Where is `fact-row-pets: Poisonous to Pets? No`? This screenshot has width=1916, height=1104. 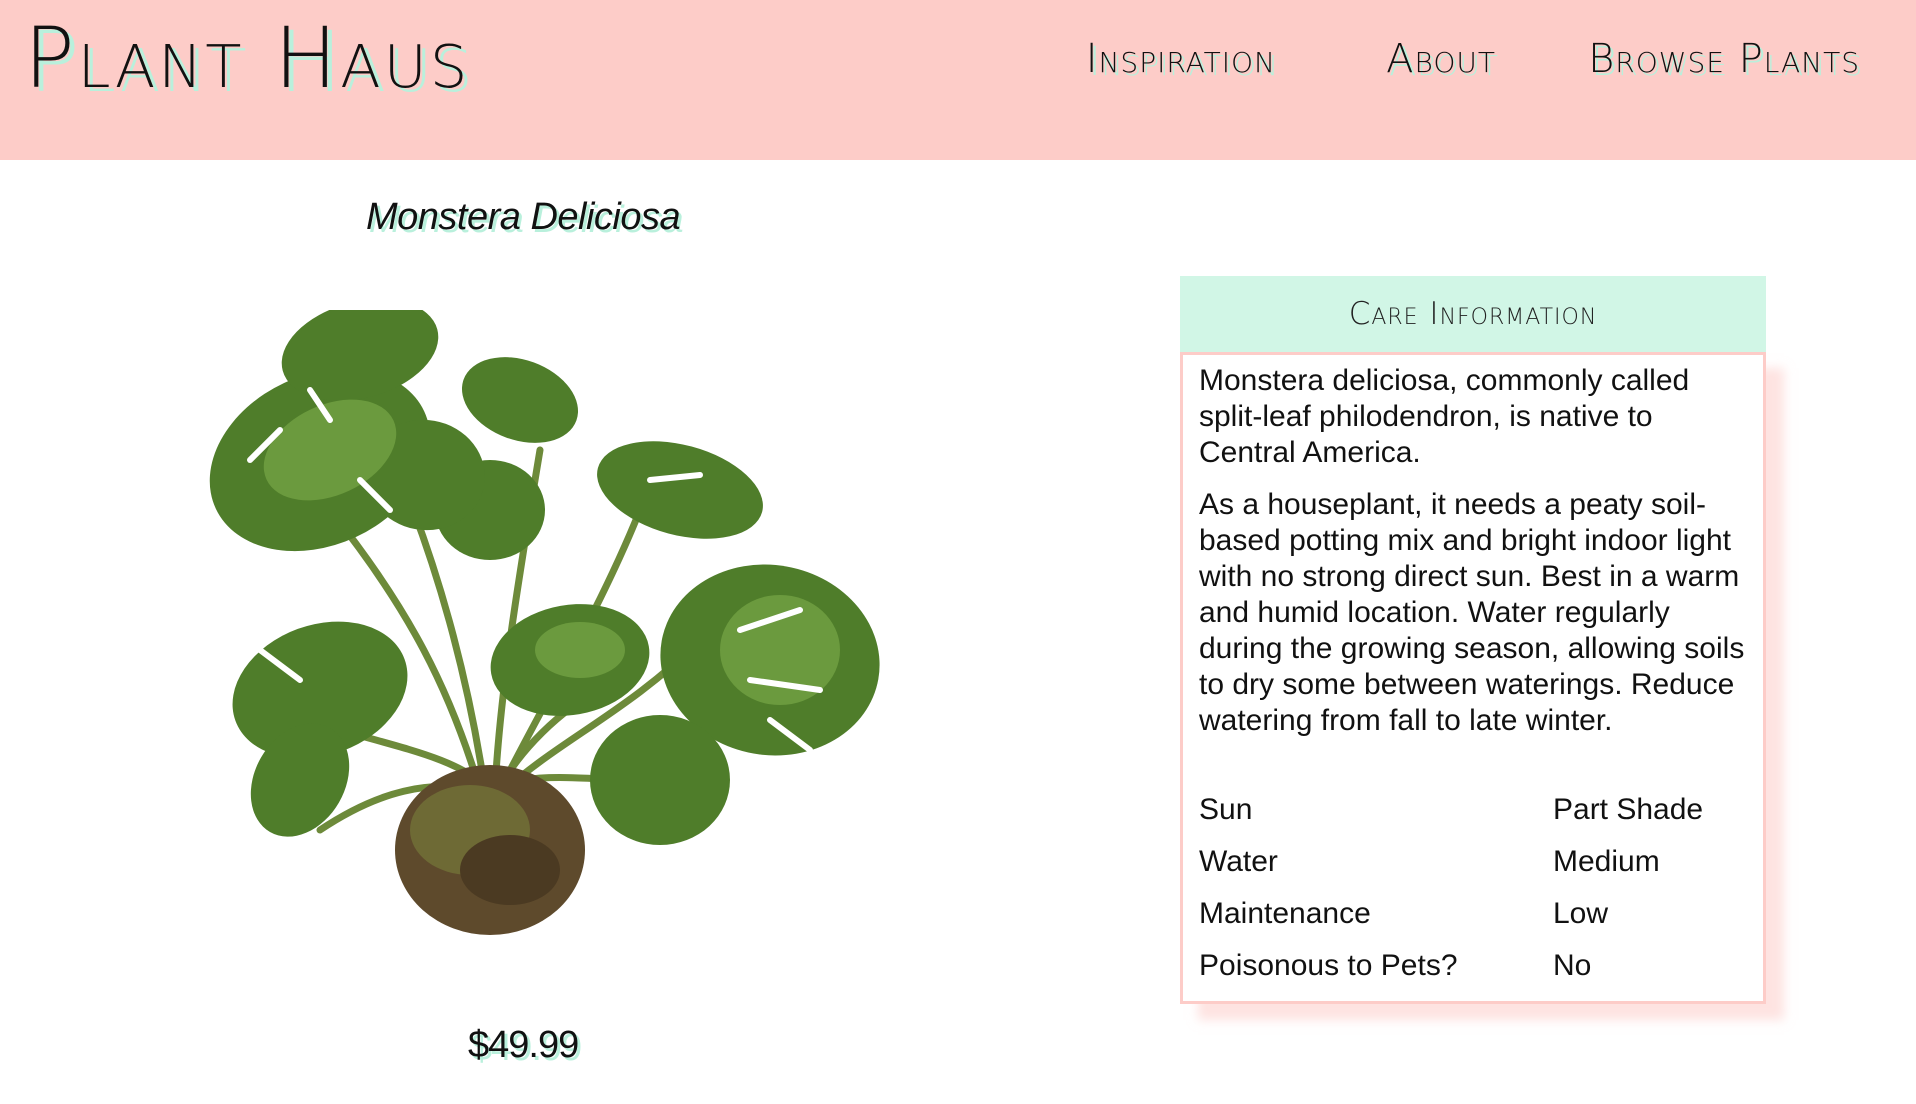 fact-row-pets: Poisonous to Pets? No is located at coordinates (1477, 975).